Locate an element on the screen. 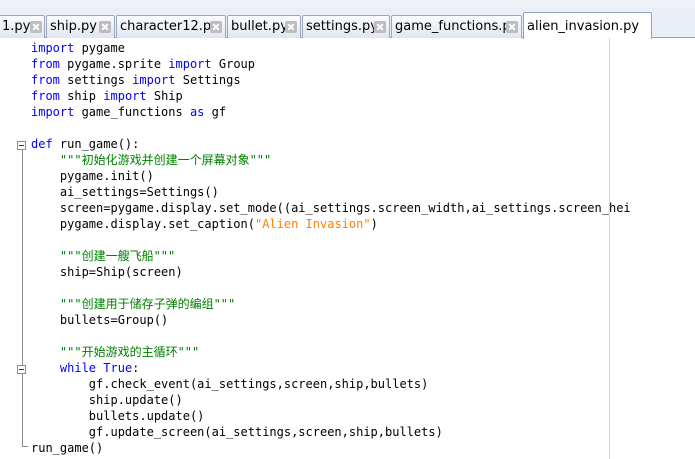 This screenshot has width=695, height=459. tab-game-functions-py: game_functions.py is located at coordinates (456, 26).